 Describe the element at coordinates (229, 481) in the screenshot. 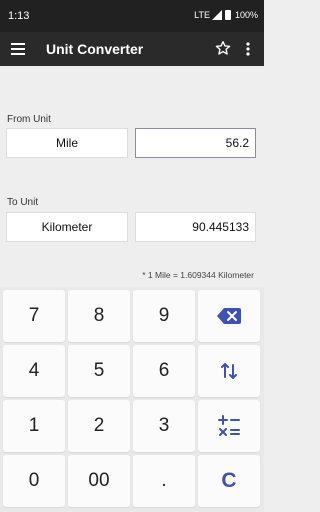

I see `clear-button: C` at that location.